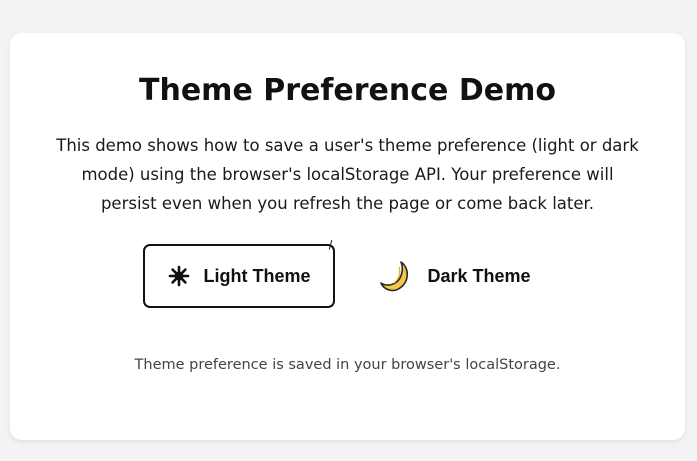 Image resolution: width=697 pixels, height=461 pixels. What do you see at coordinates (396, 276) in the screenshot?
I see `moon-icon` at bounding box center [396, 276].